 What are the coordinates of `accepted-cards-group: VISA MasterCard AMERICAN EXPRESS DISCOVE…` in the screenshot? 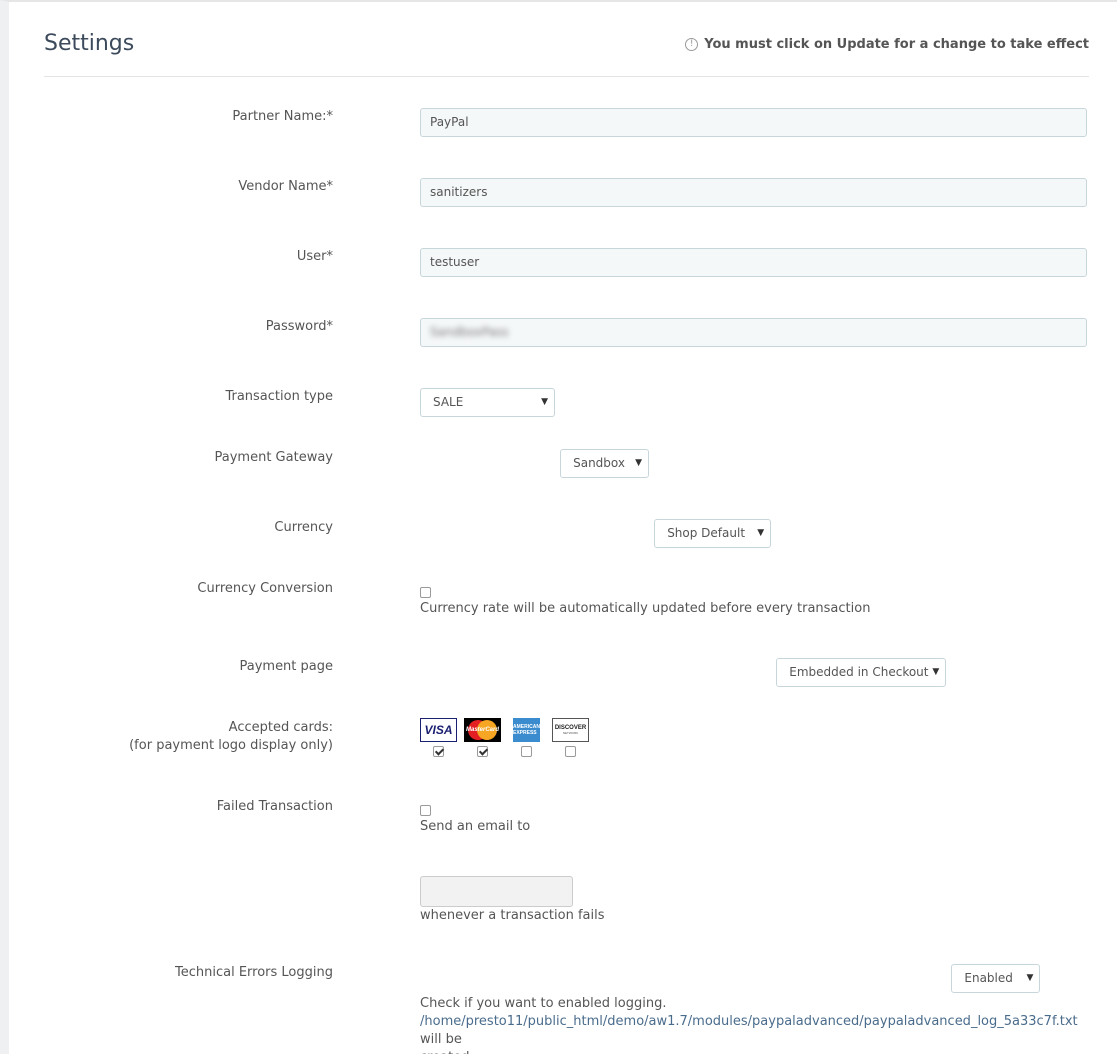 It's located at (504, 737).